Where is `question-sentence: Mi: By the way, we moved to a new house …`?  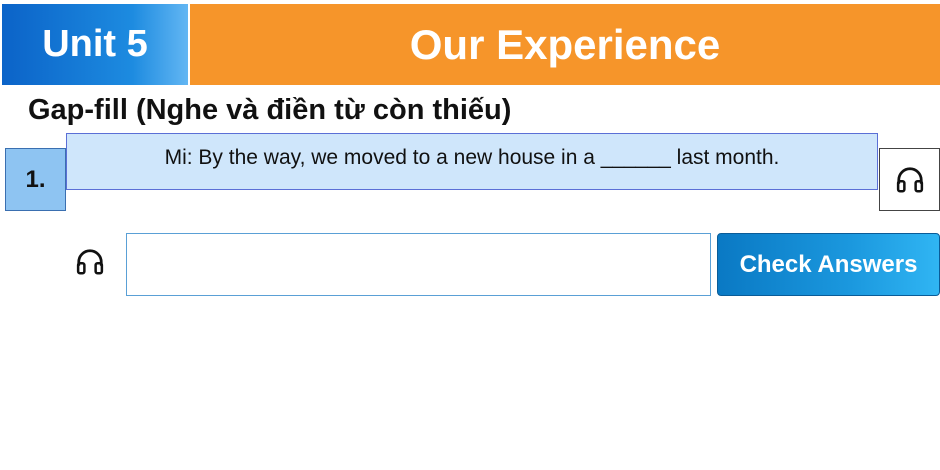 question-sentence: Mi: By the way, we moved to a new house … is located at coordinates (472, 161).